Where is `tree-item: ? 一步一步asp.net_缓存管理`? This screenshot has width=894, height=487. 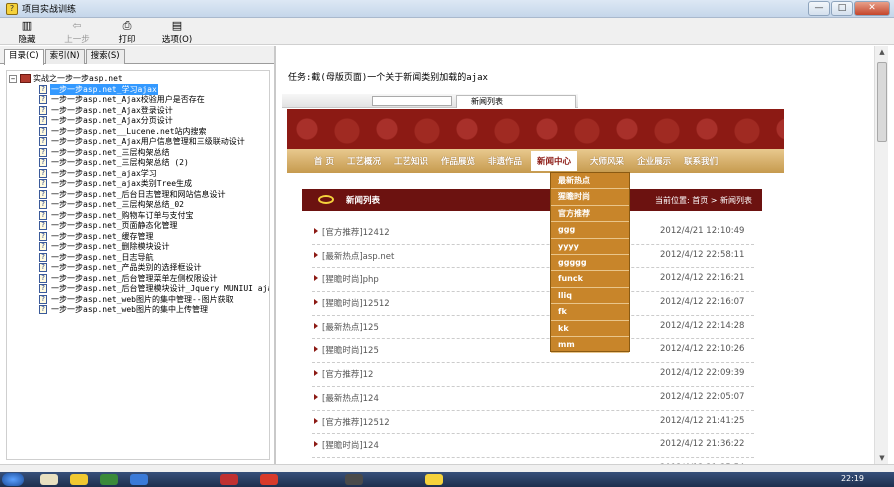
tree-item: ? 一步一步asp.net_缓存管理 is located at coordinates (138, 236).